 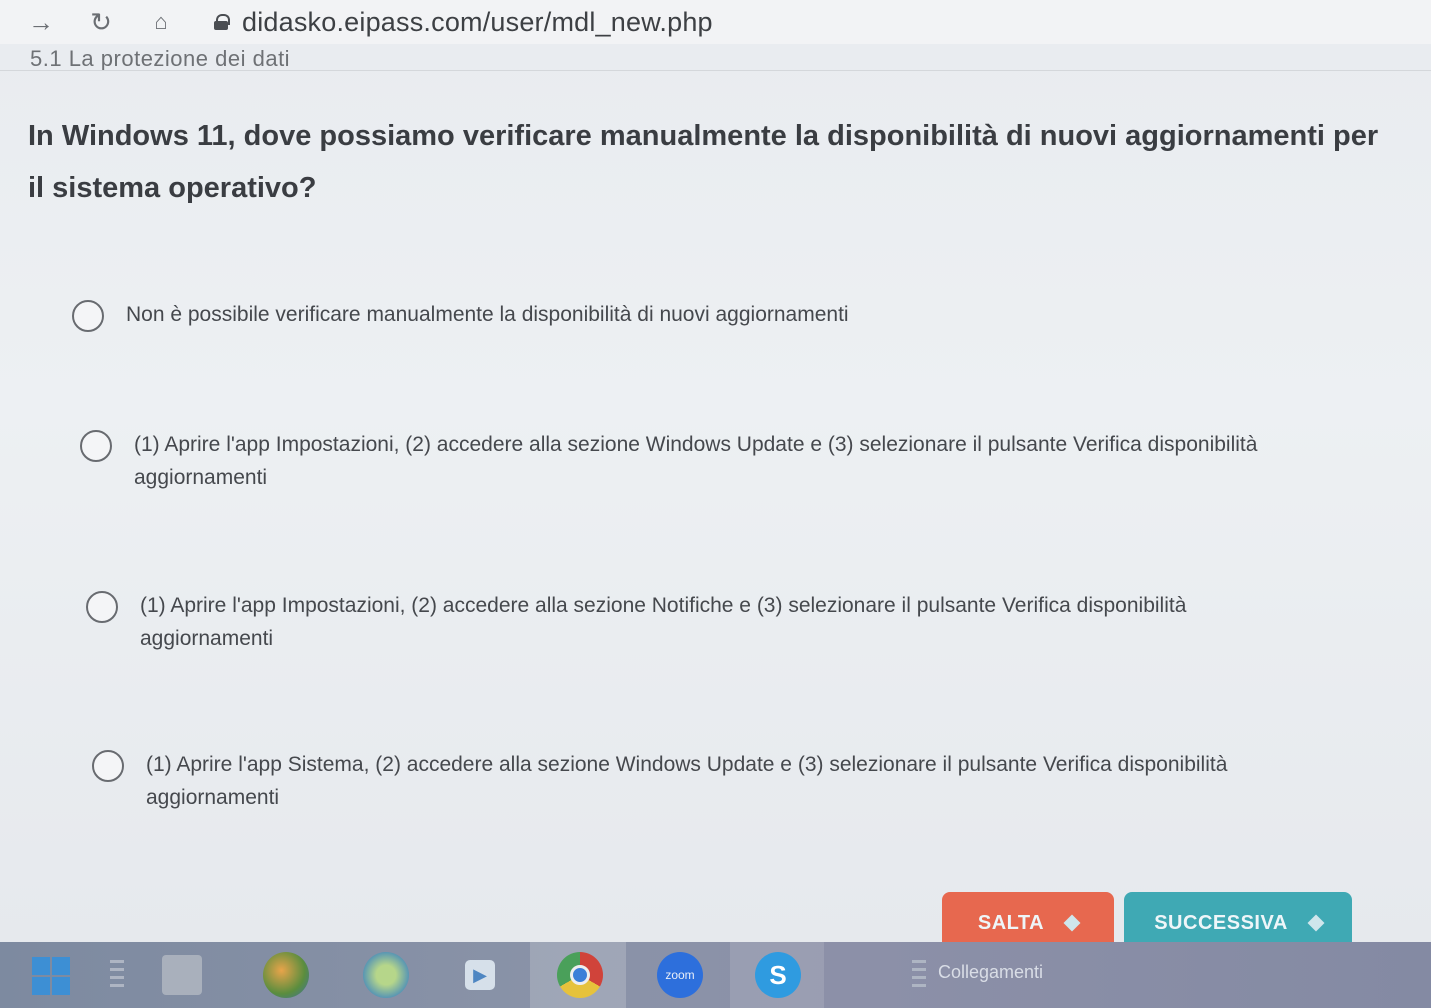 What do you see at coordinates (715, 70) in the screenshot?
I see `section-divider` at bounding box center [715, 70].